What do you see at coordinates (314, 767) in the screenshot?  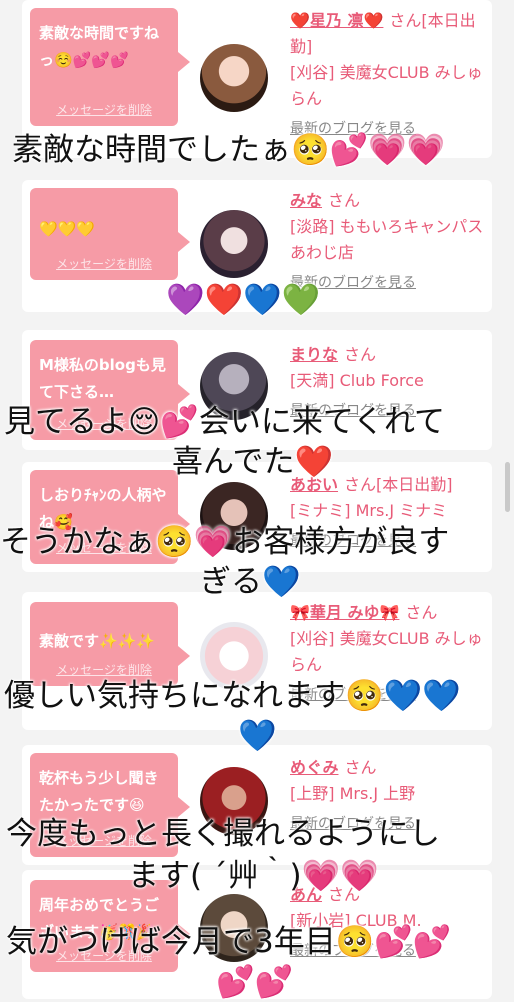 I see `profile-name-link: めぐみ` at bounding box center [314, 767].